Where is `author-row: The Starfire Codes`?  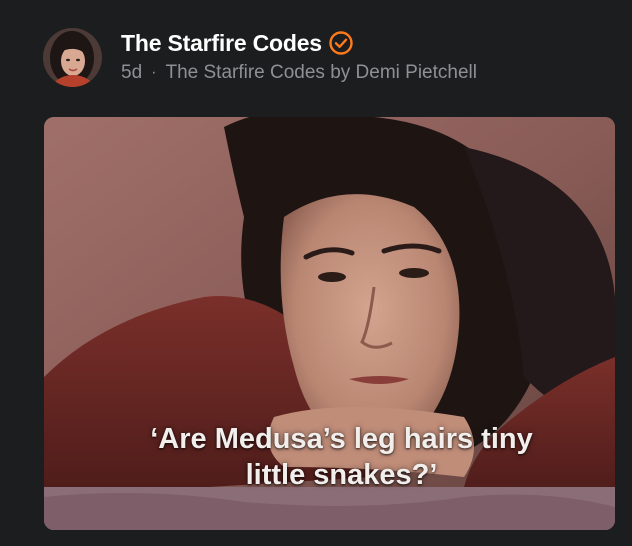
author-row: The Starfire Codes is located at coordinates (299, 43).